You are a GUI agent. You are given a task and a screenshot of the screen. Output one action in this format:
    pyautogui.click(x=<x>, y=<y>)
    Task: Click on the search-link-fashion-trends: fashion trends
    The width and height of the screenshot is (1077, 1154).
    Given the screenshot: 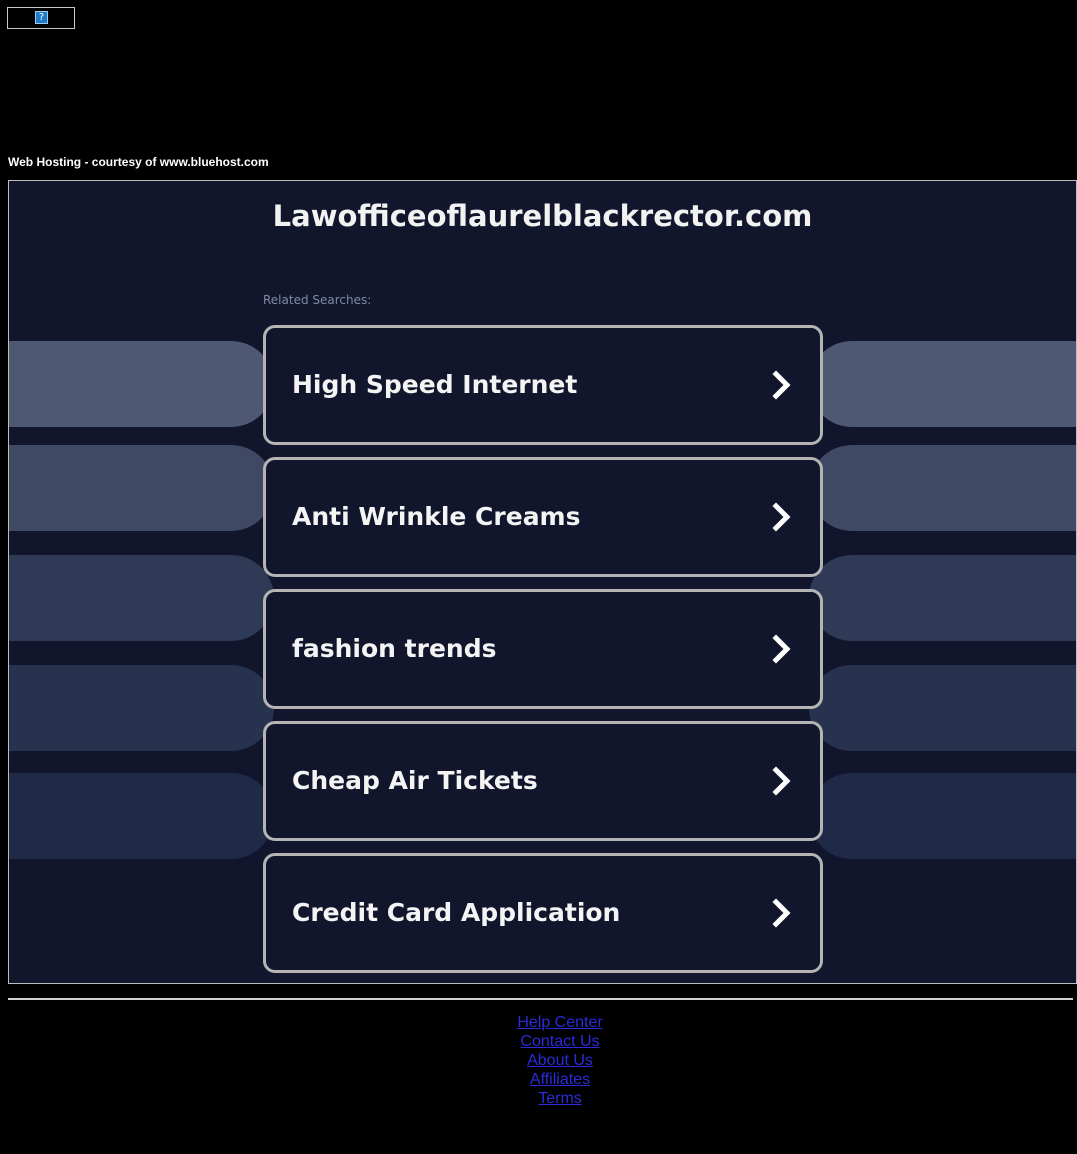 What is the action you would take?
    pyautogui.click(x=543, y=649)
    